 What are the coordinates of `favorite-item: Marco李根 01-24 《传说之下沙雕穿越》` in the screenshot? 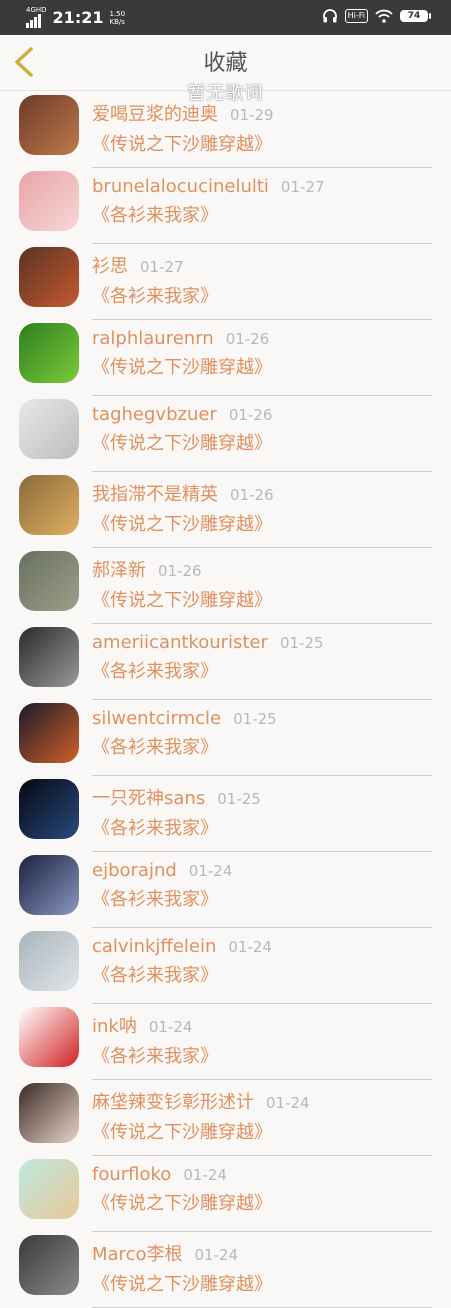 It's located at (225, 1269).